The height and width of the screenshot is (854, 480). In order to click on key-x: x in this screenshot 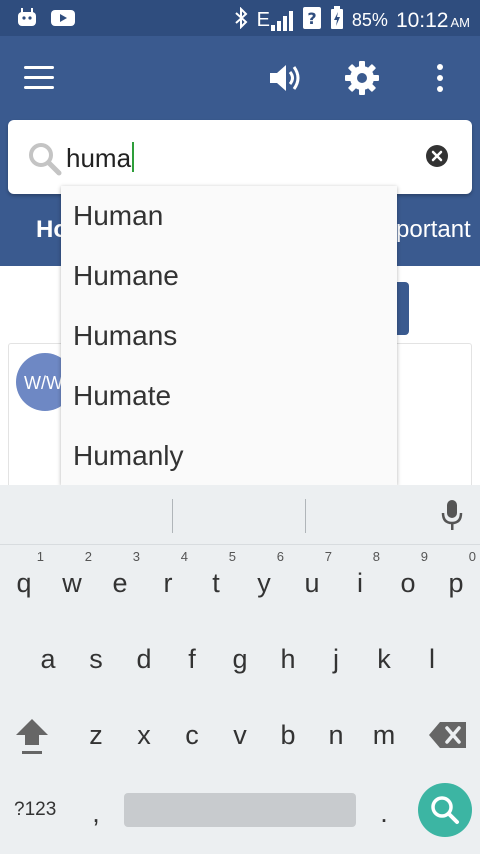, I will do `click(144, 735)`.